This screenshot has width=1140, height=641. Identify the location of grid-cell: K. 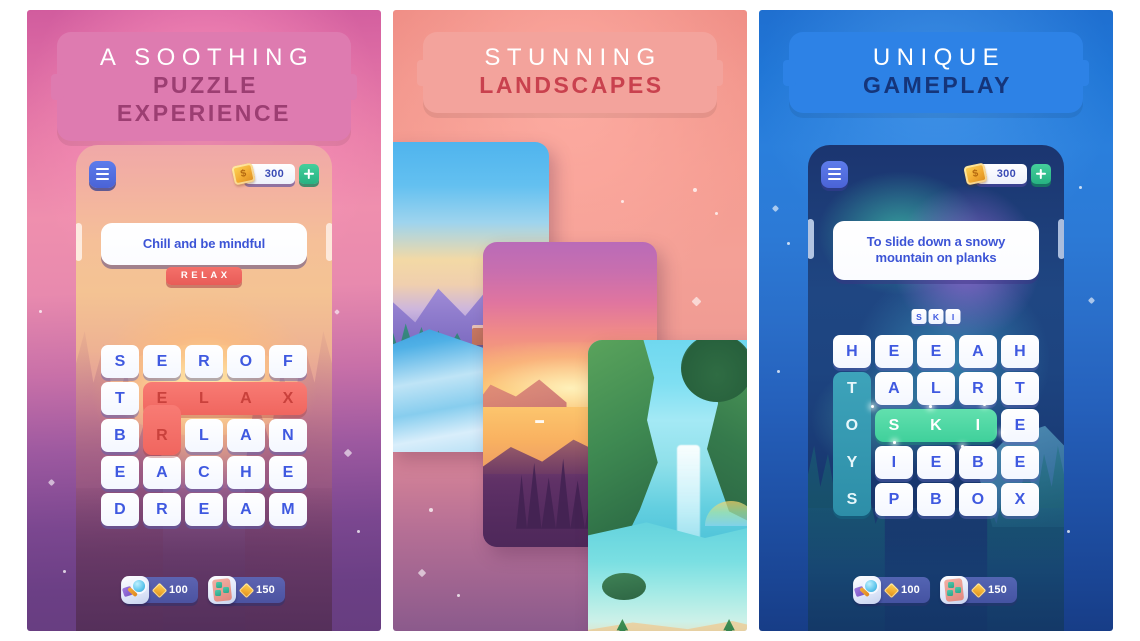
(936, 425).